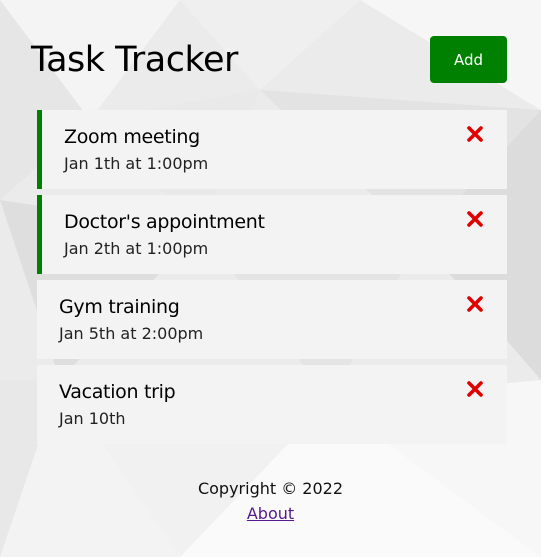 This screenshot has height=557, width=541. What do you see at coordinates (272, 404) in the screenshot?
I see `task-item: Vacation trip Jan 10th` at bounding box center [272, 404].